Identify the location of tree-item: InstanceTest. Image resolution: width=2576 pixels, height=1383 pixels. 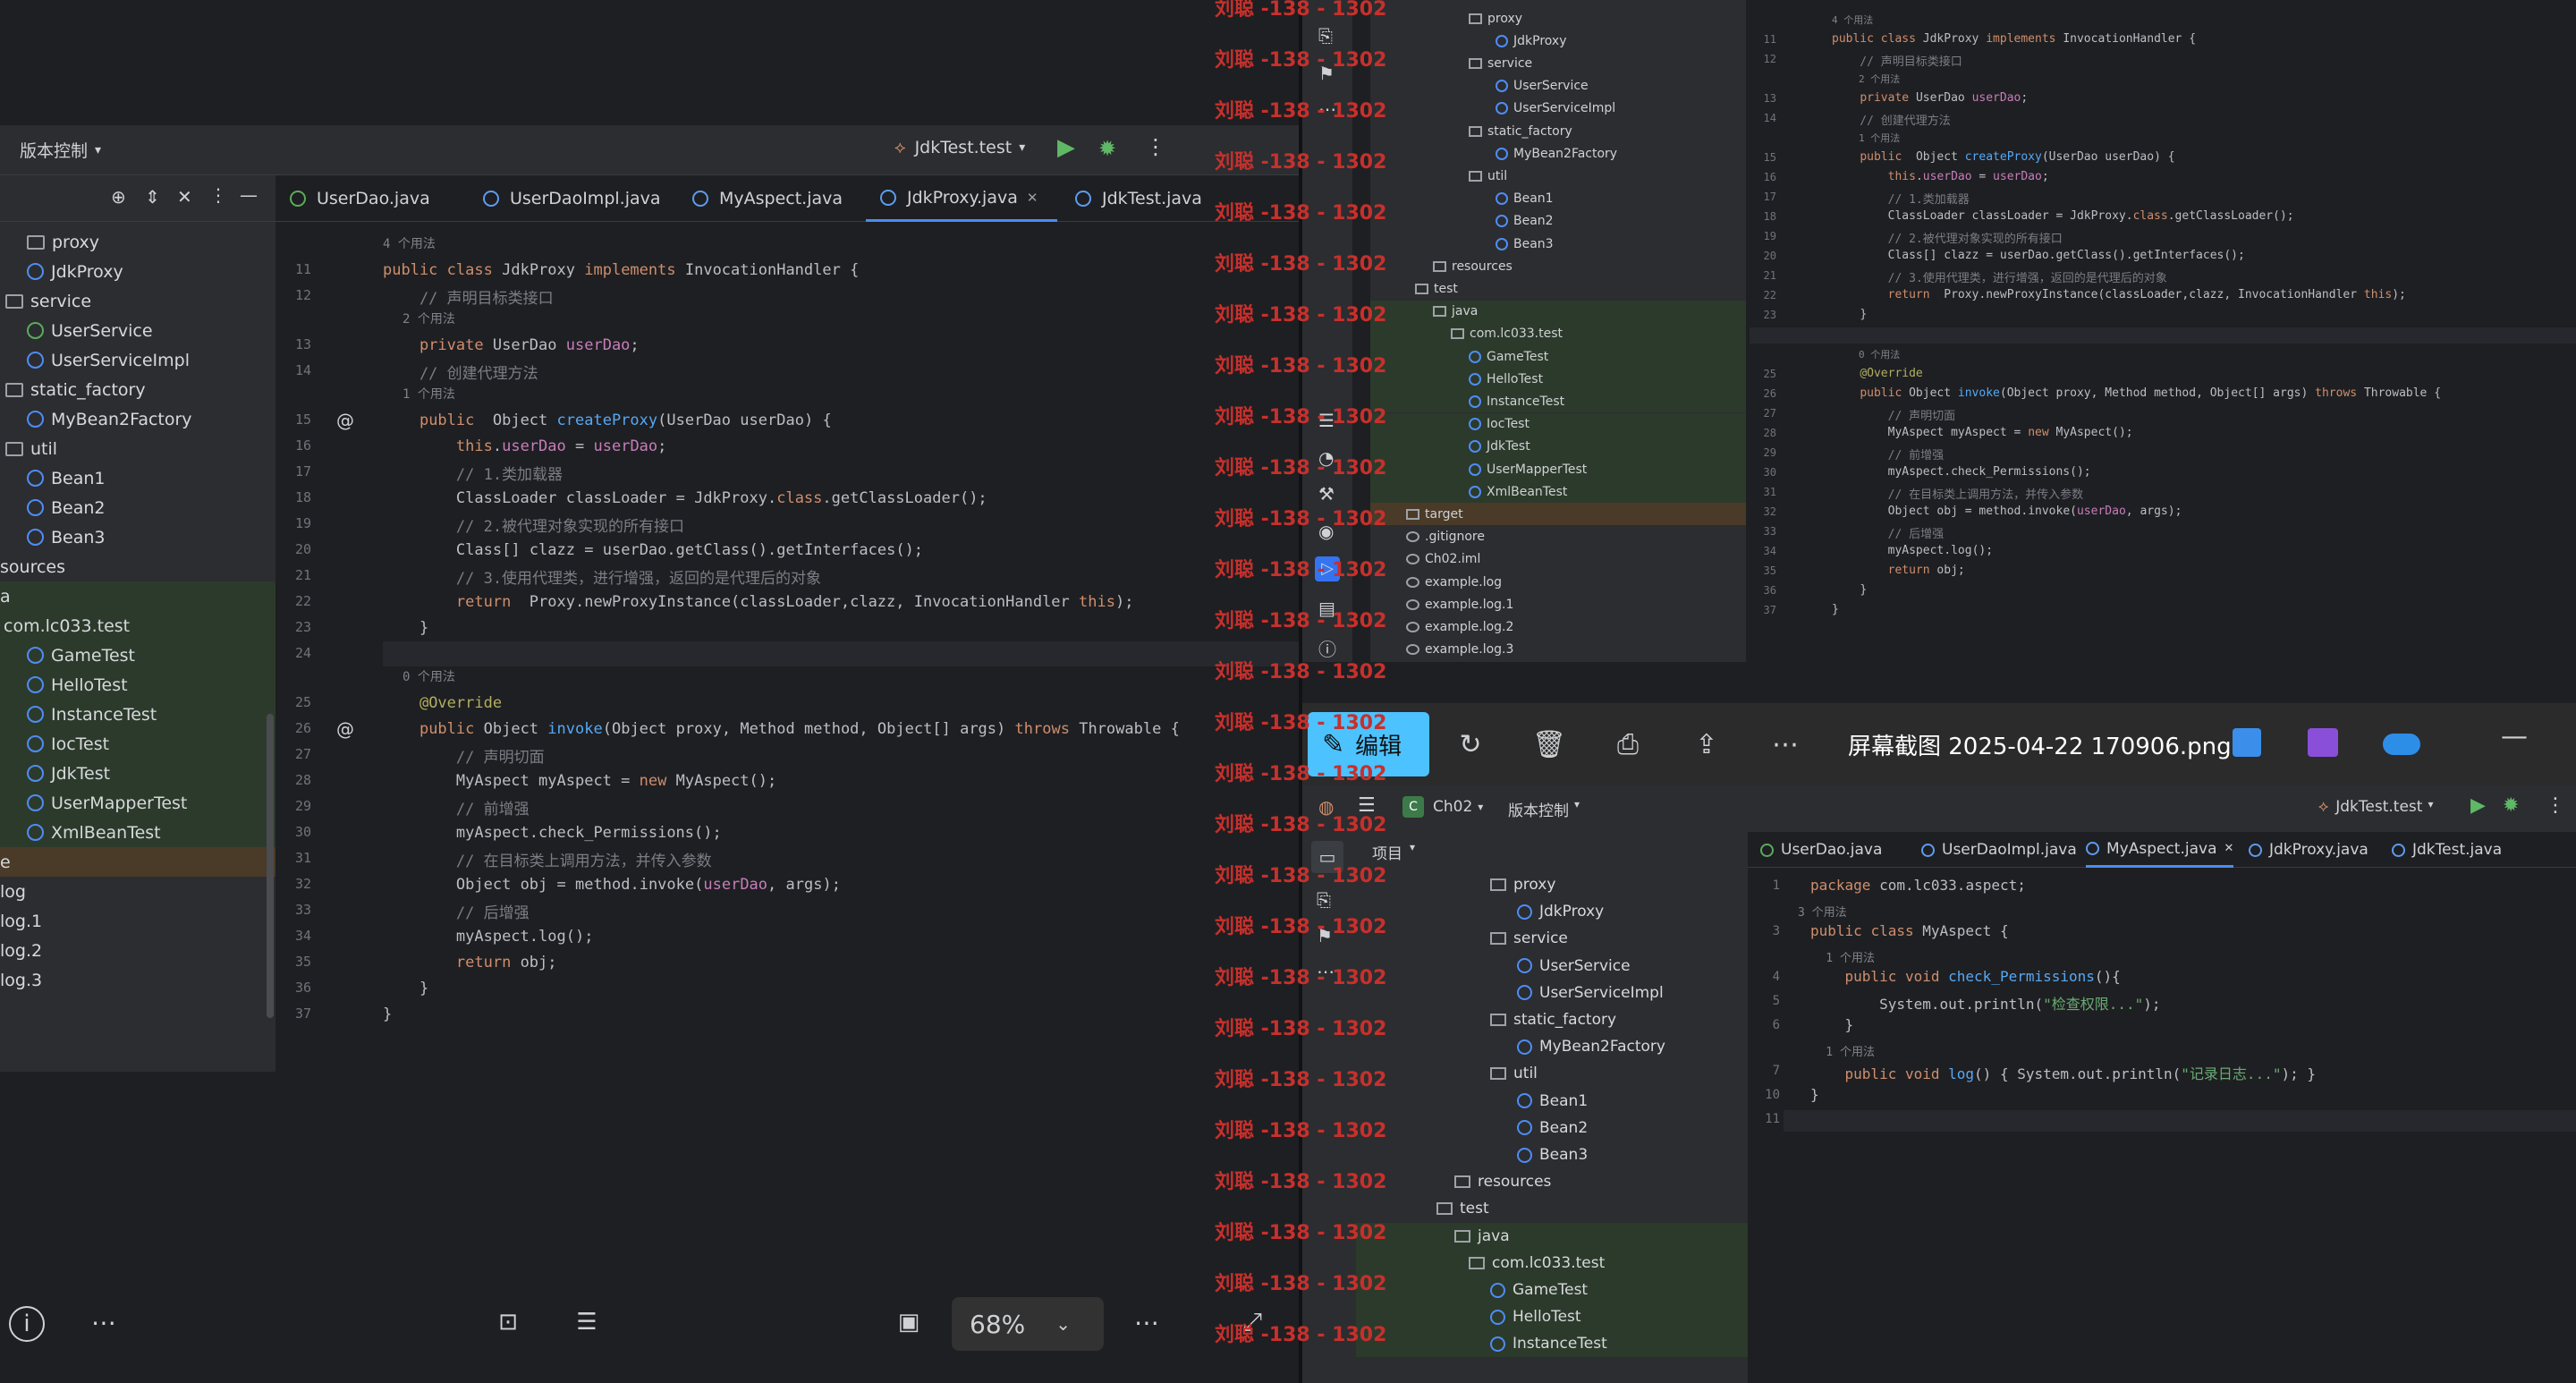
(137, 714).